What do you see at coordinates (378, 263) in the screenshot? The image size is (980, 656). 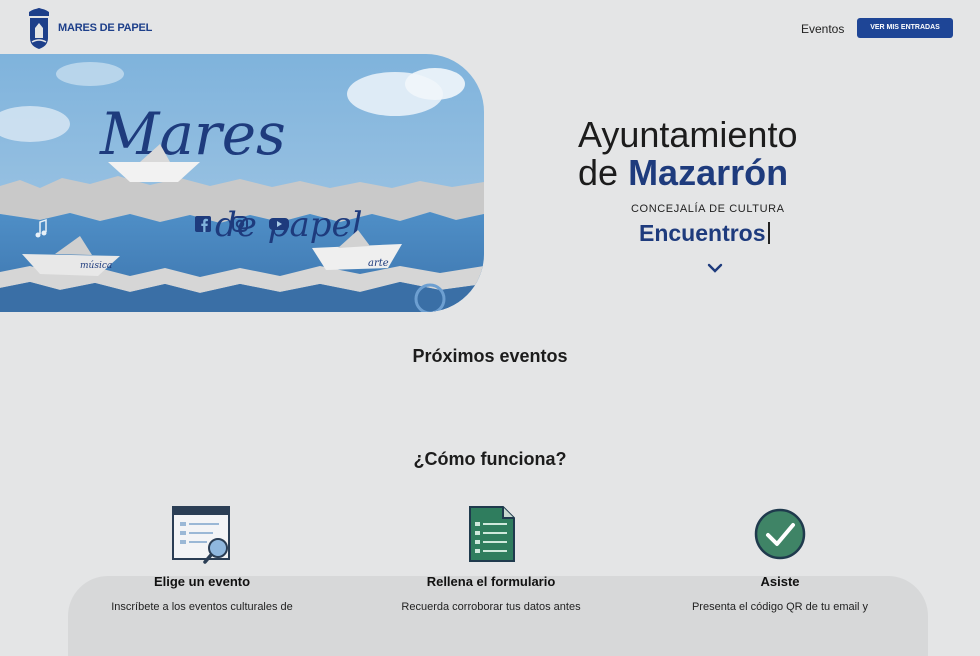 I see `boat-label-arte: arte` at bounding box center [378, 263].